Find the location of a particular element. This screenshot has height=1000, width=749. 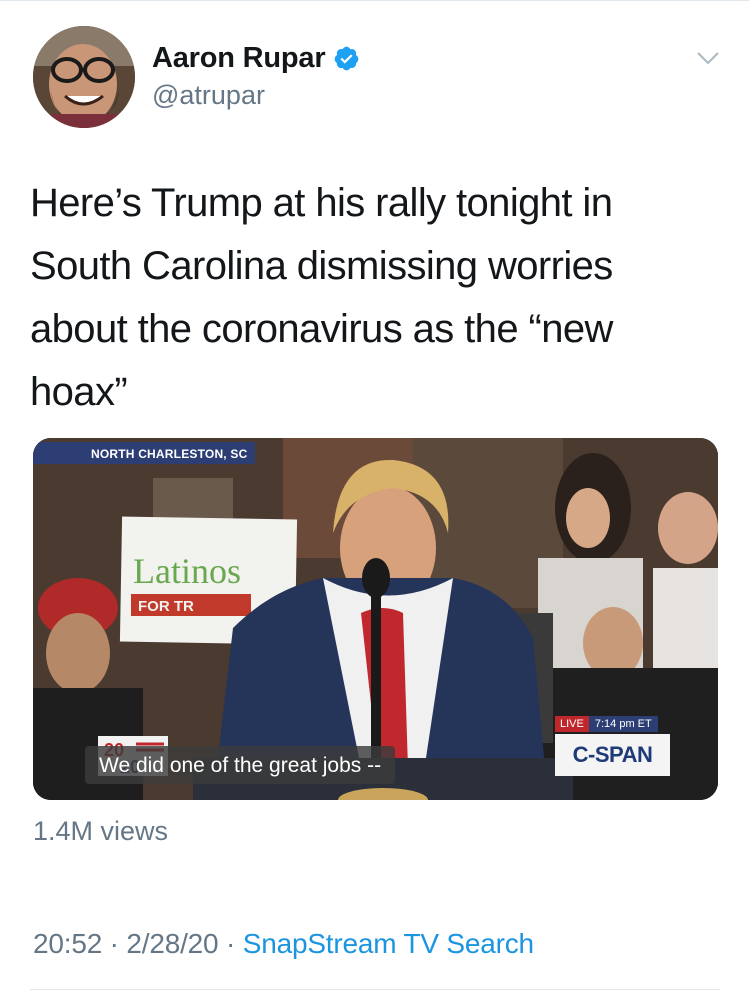

live-label: LIVE is located at coordinates (572, 724).